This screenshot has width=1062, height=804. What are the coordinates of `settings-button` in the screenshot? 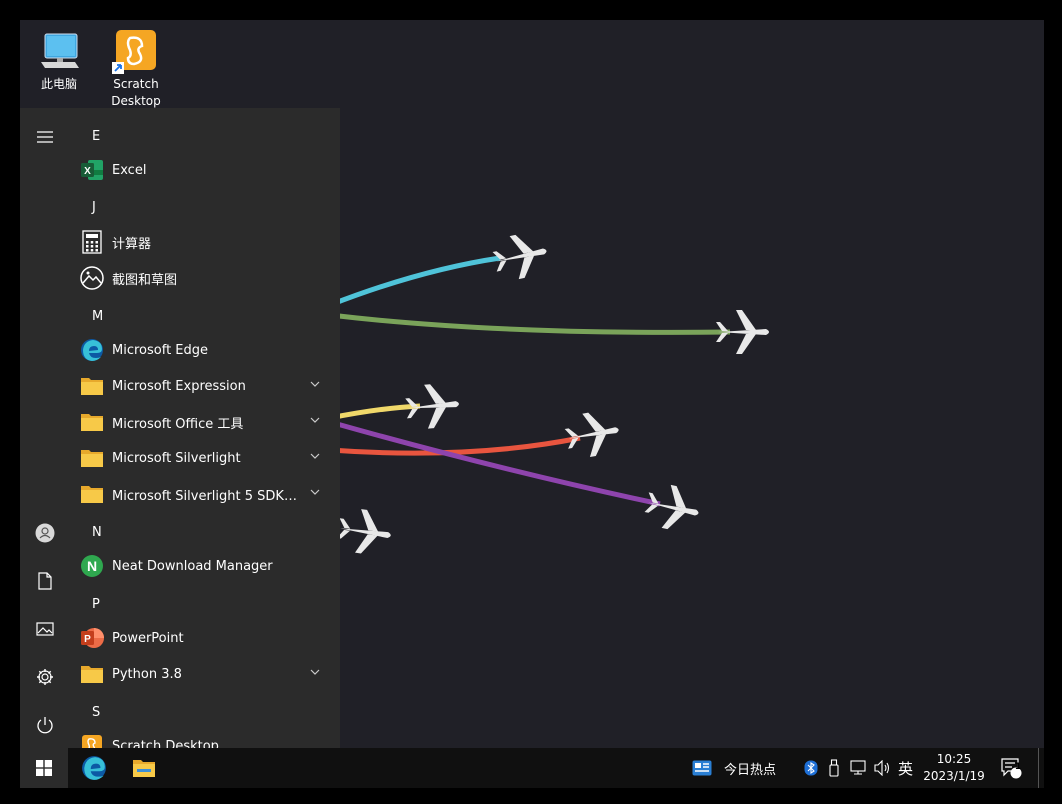 It's located at (45, 677).